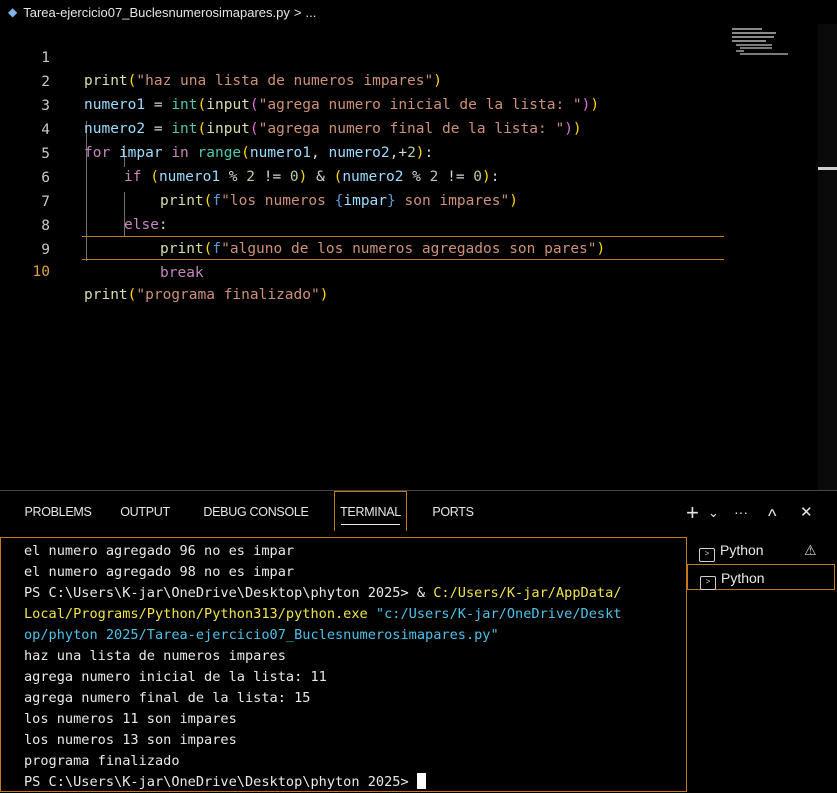 The image size is (837, 793). What do you see at coordinates (101, 248) in the screenshot?
I see `code-line: 9 break` at bounding box center [101, 248].